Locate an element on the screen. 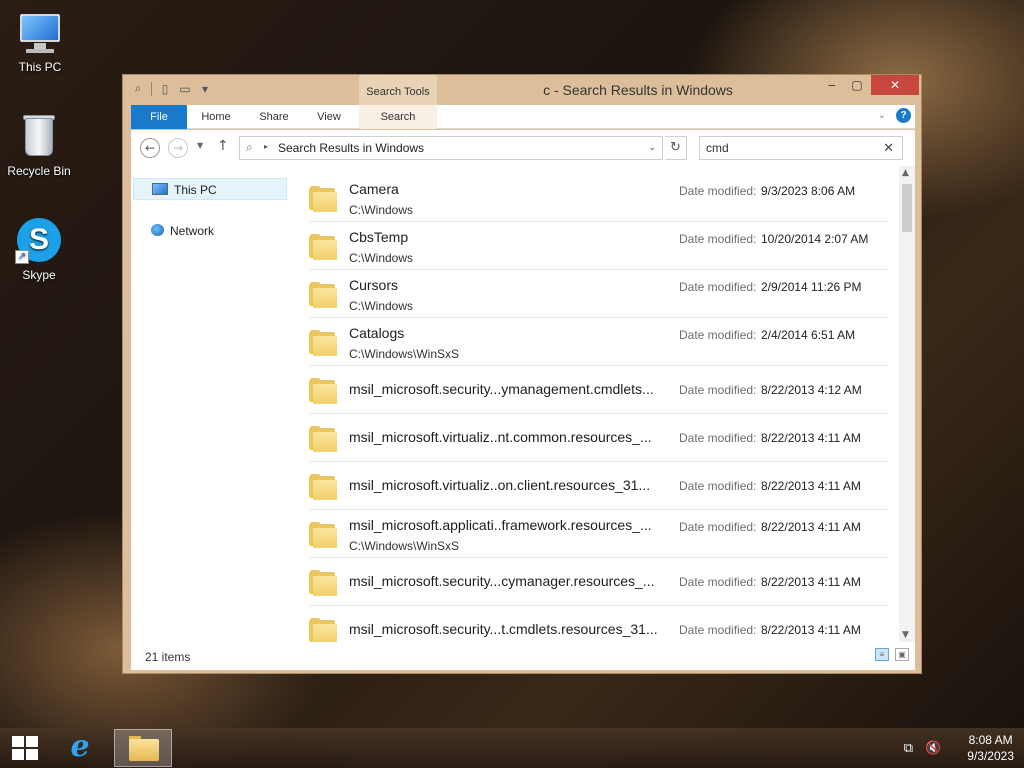  back-button: ← is located at coordinates (150, 148).